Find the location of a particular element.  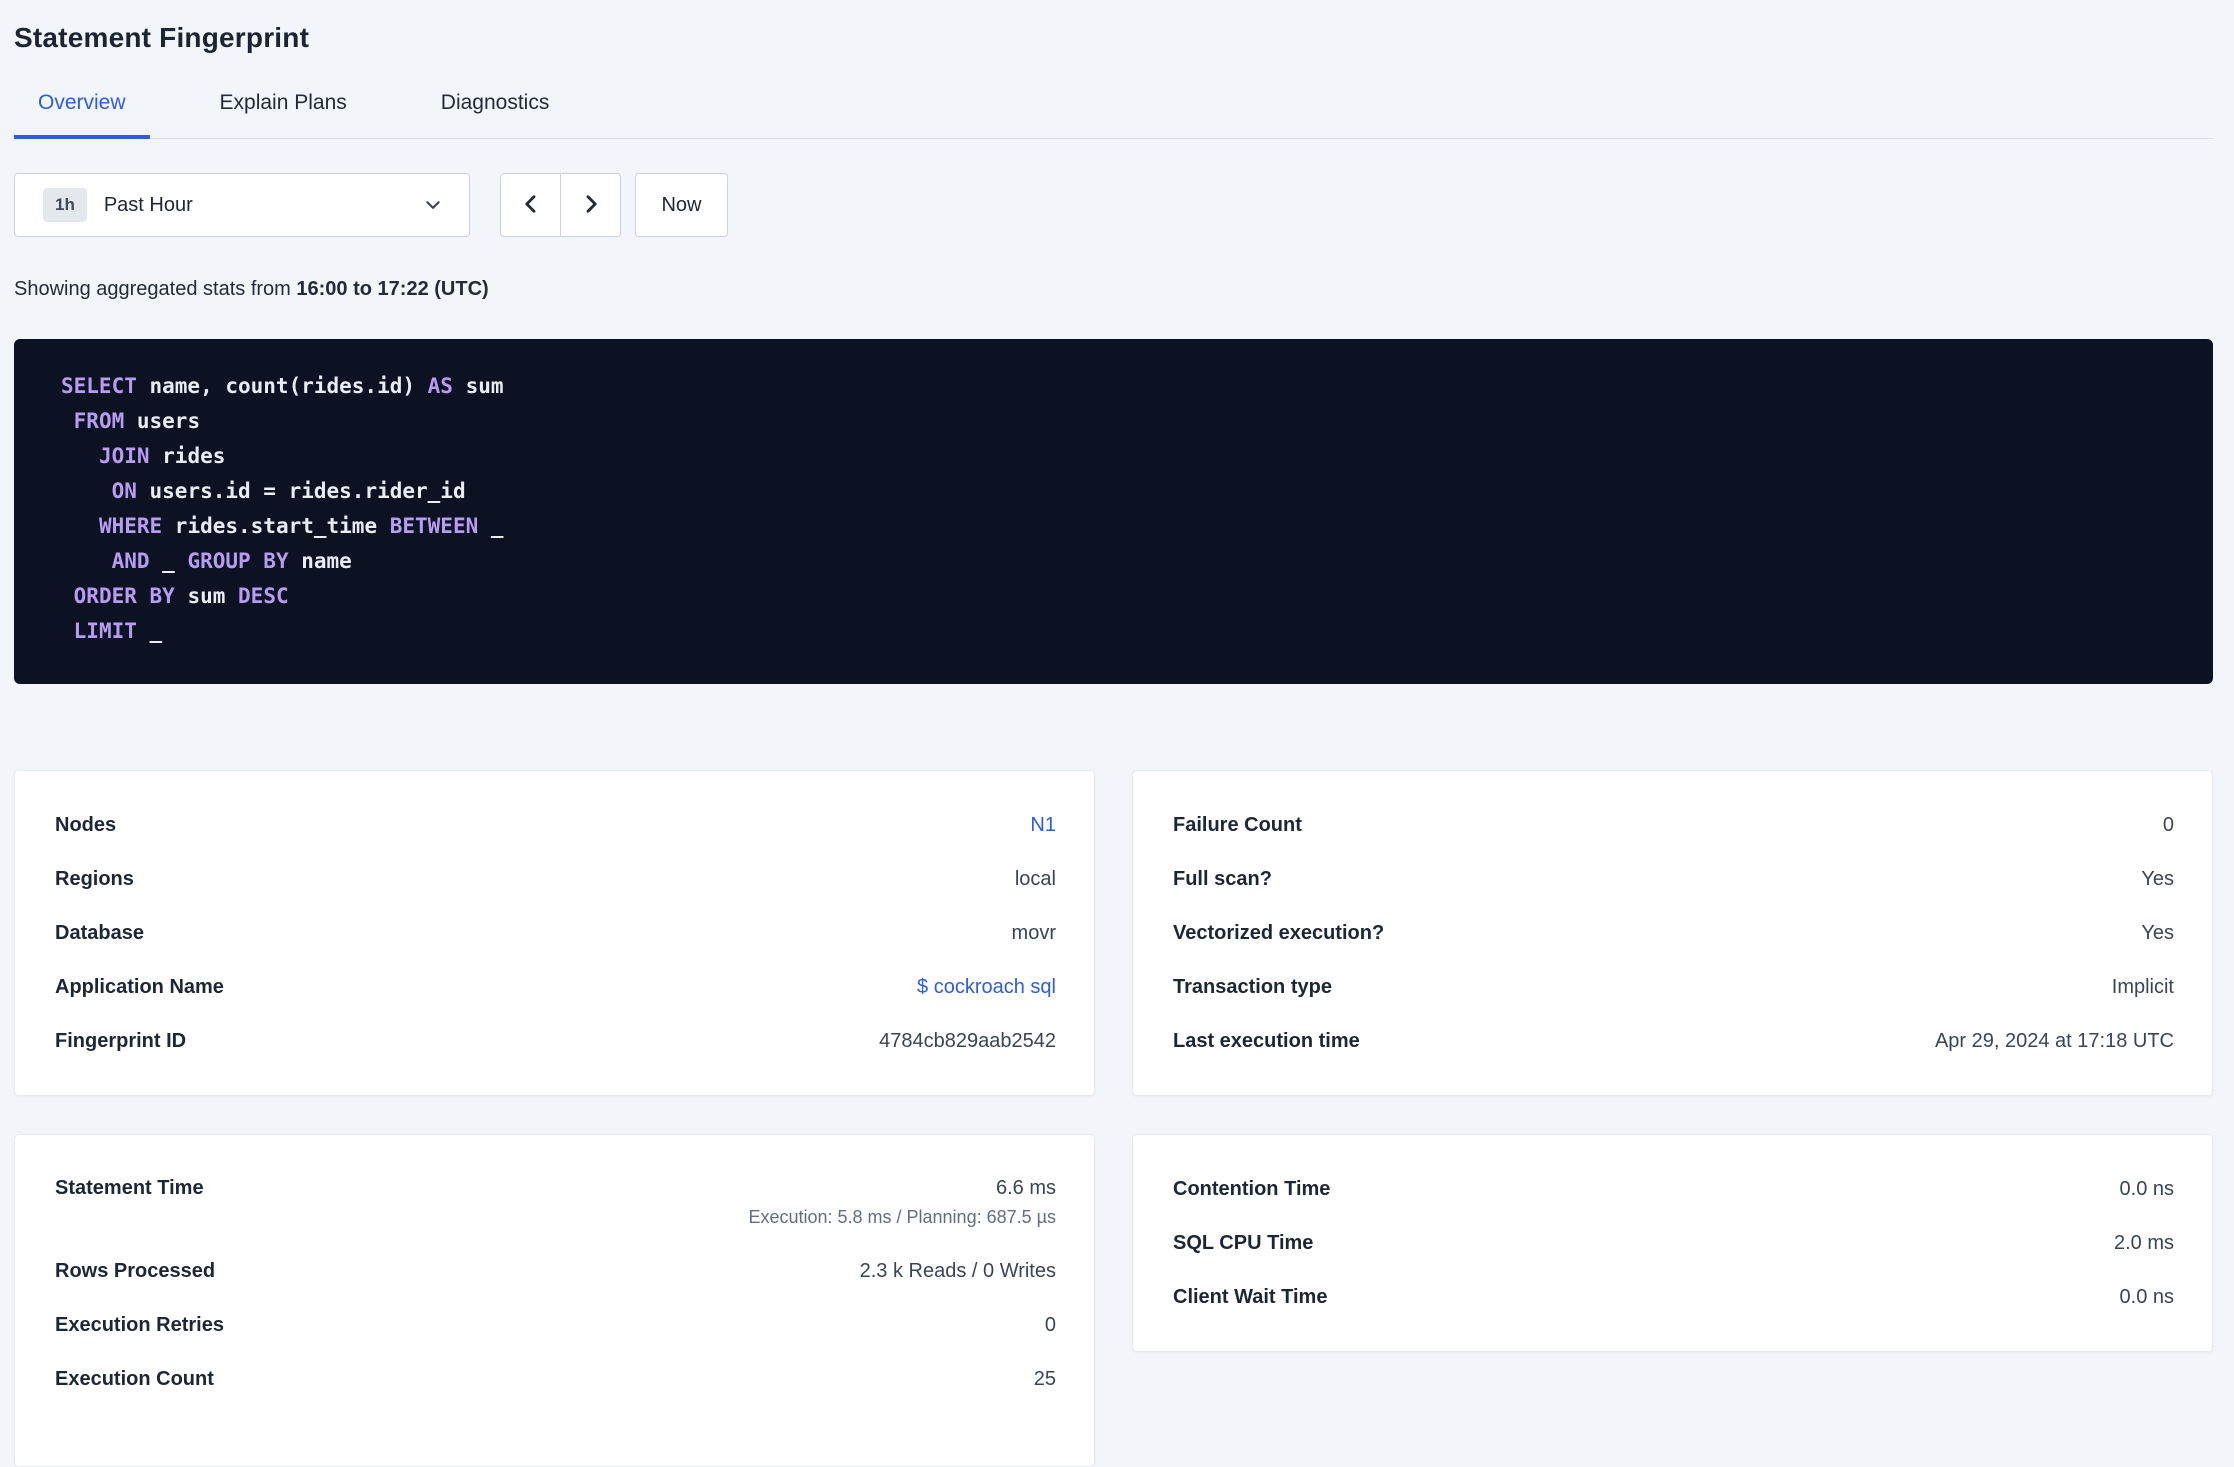

row-label: Regions is located at coordinates (94, 879).